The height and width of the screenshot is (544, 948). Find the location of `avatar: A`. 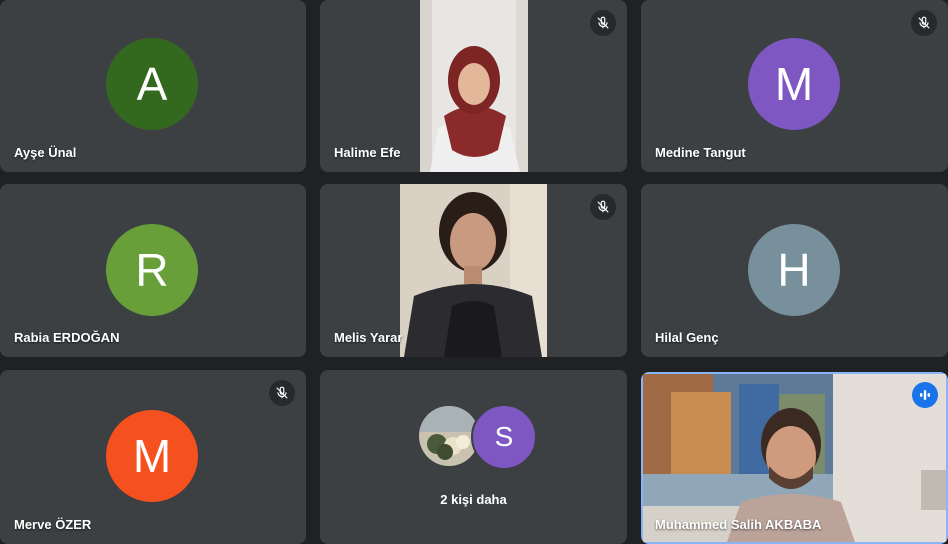

avatar: A is located at coordinates (152, 84).